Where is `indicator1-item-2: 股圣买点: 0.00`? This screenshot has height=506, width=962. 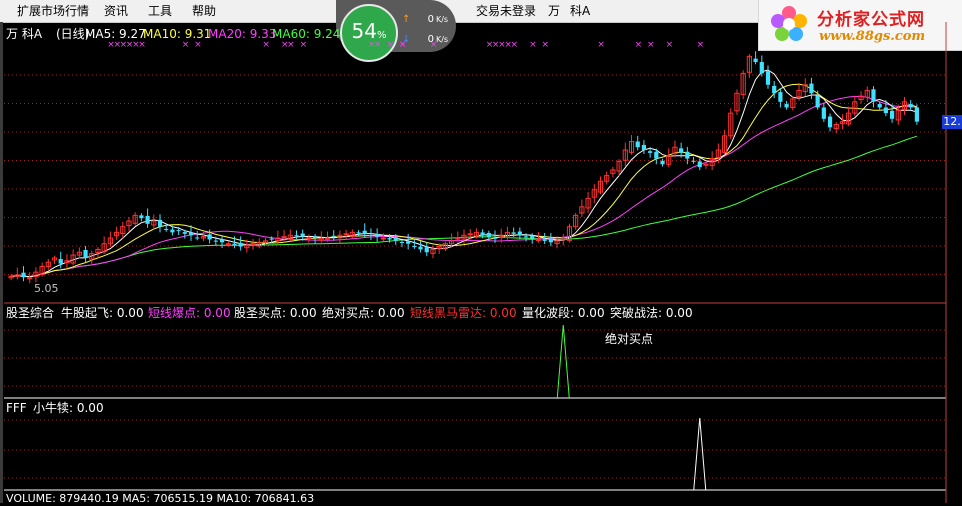 indicator1-item-2: 股圣买点: 0.00 is located at coordinates (275, 313).